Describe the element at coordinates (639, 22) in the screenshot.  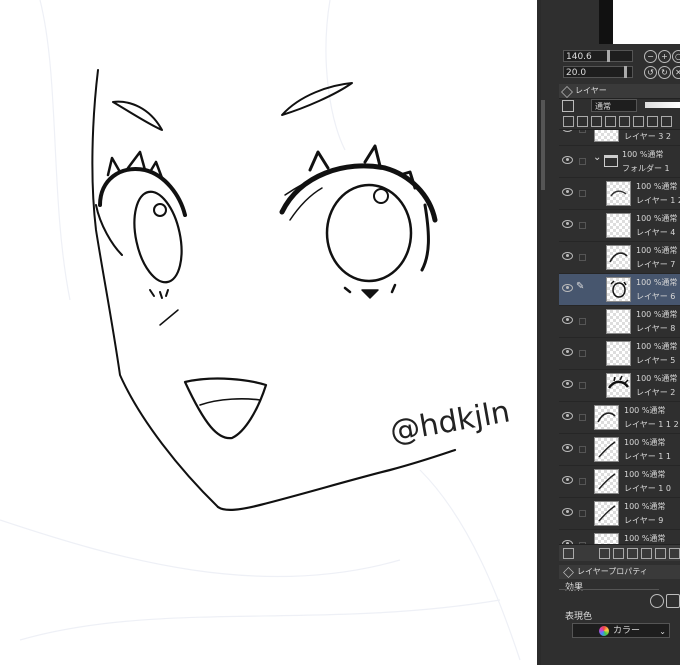
I see `navigator-preview` at that location.